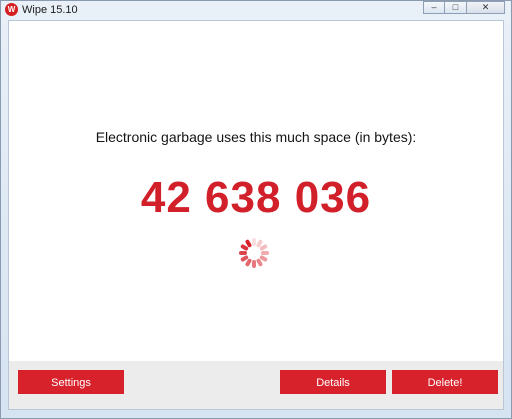  What do you see at coordinates (434, 7) in the screenshot?
I see `minimize-icon: –` at bounding box center [434, 7].